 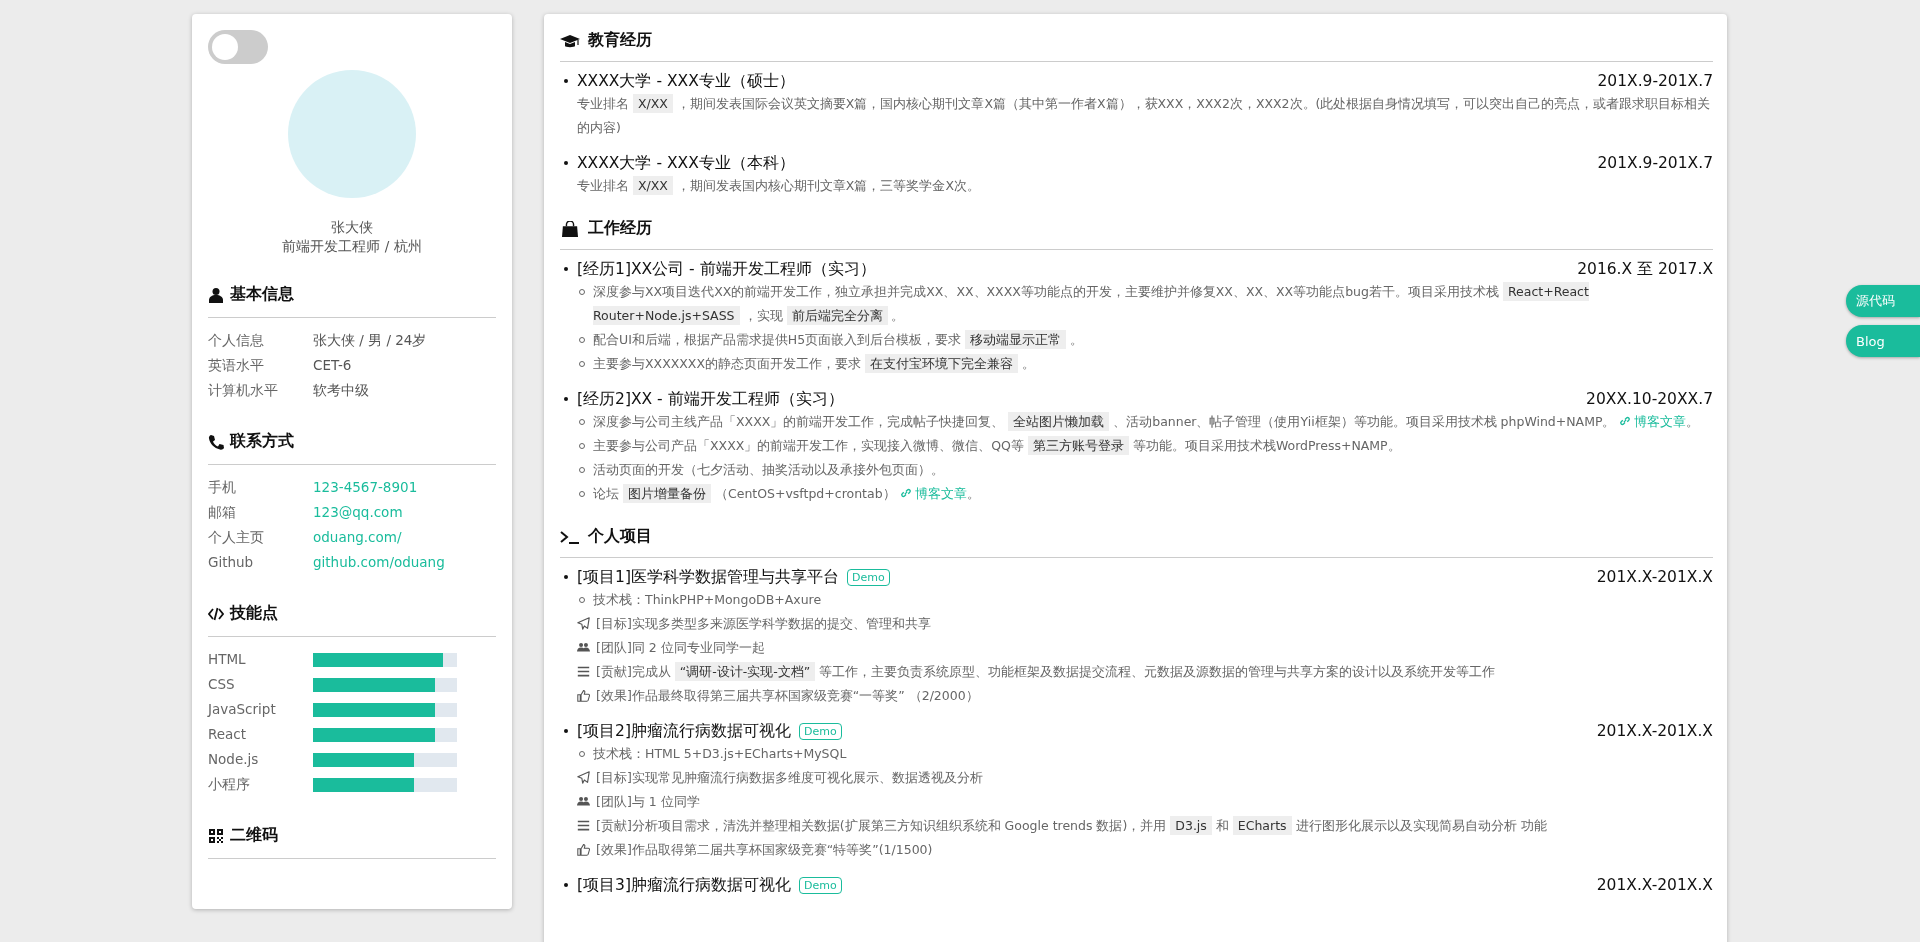 I want to click on detail-text: 深度参与XX项目迭代XX的前端开发工作，独立承担并完成XX、XX、XXXX等功能点的开发，主要维护并修复XX、XX、XX等功能点bug若干。项目采用技术栈 React+React Router+Node.js+SASS ，实现 前后端完全分离 。, so click(x=1091, y=304).